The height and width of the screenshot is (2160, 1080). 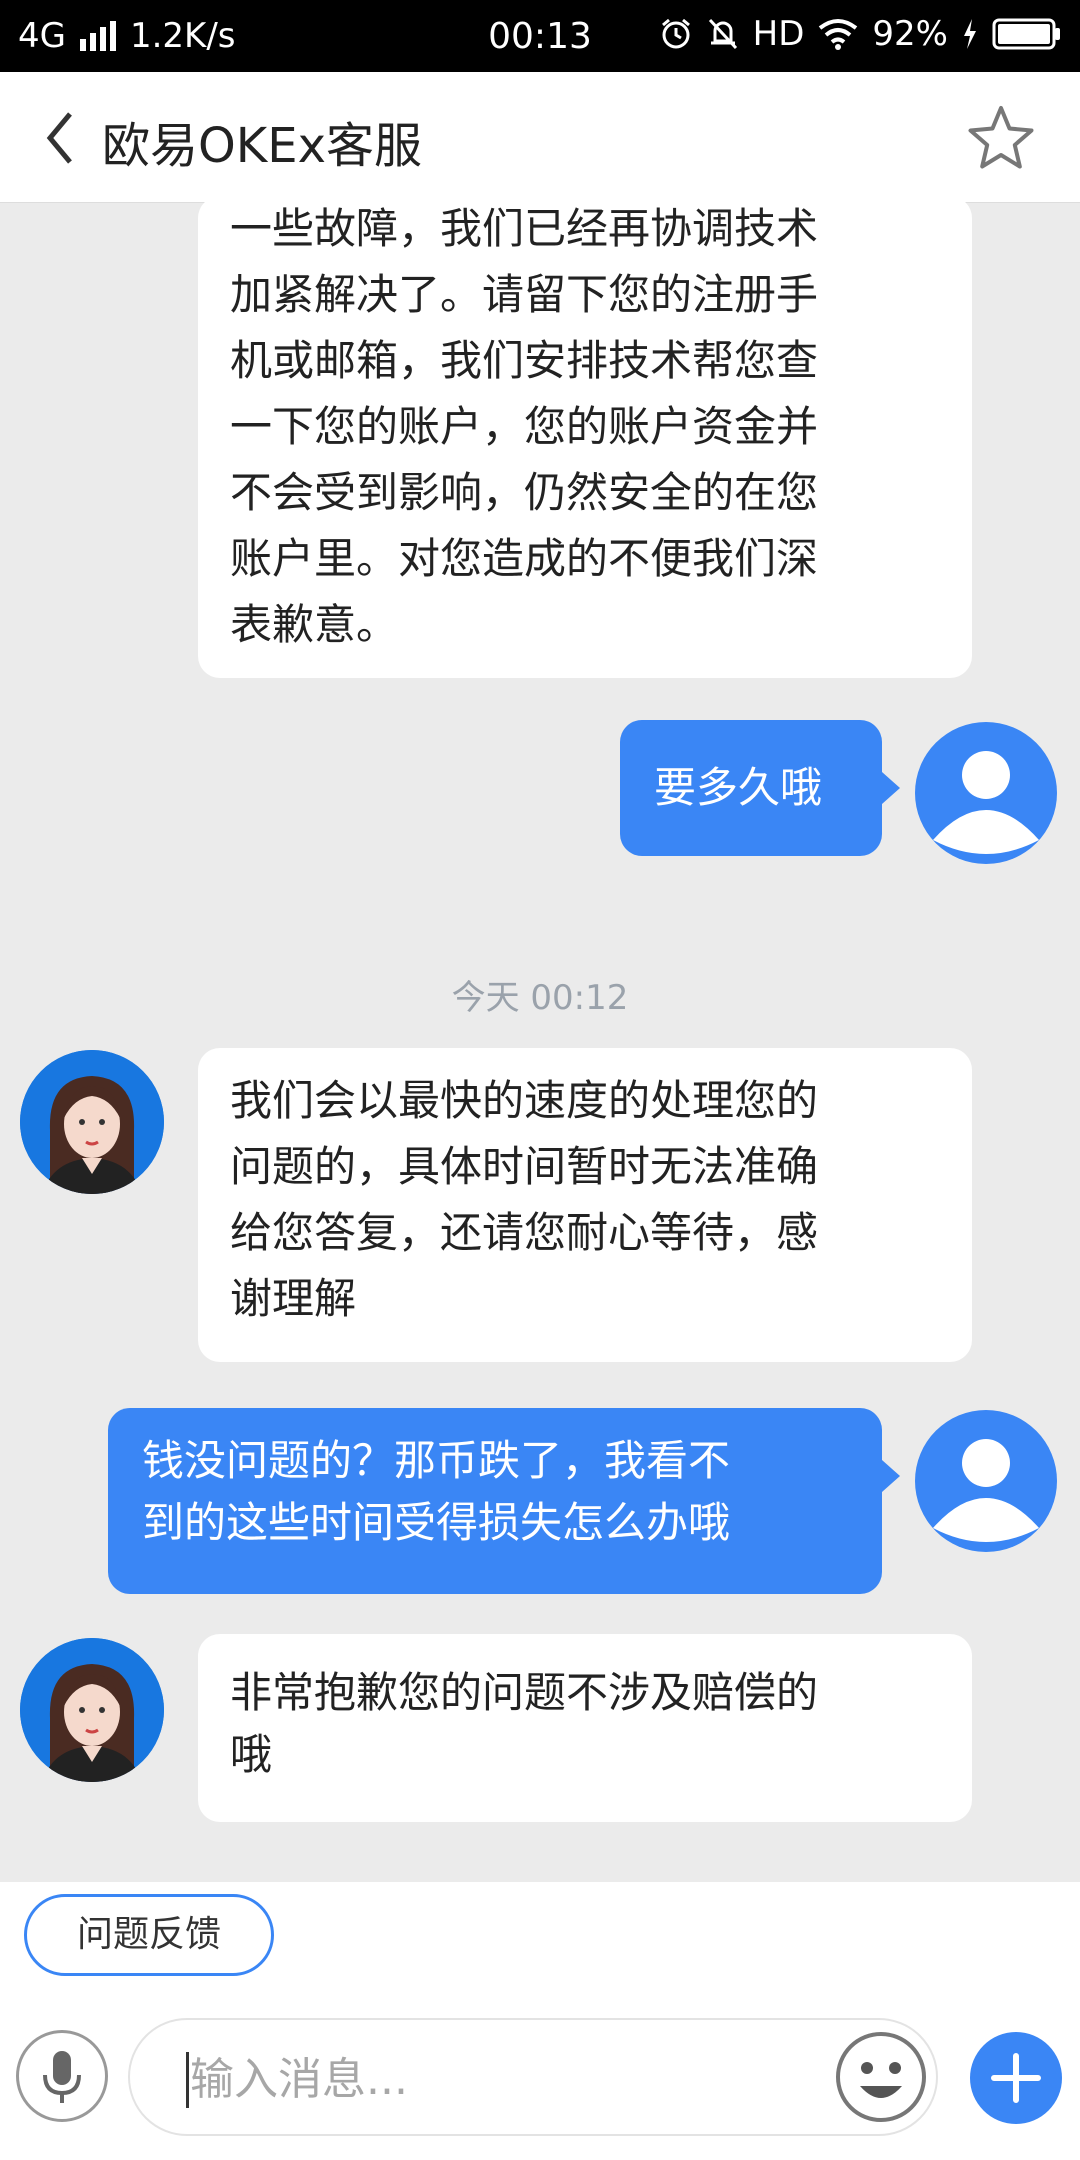 What do you see at coordinates (838, 34) in the screenshot?
I see `wifi-icon` at bounding box center [838, 34].